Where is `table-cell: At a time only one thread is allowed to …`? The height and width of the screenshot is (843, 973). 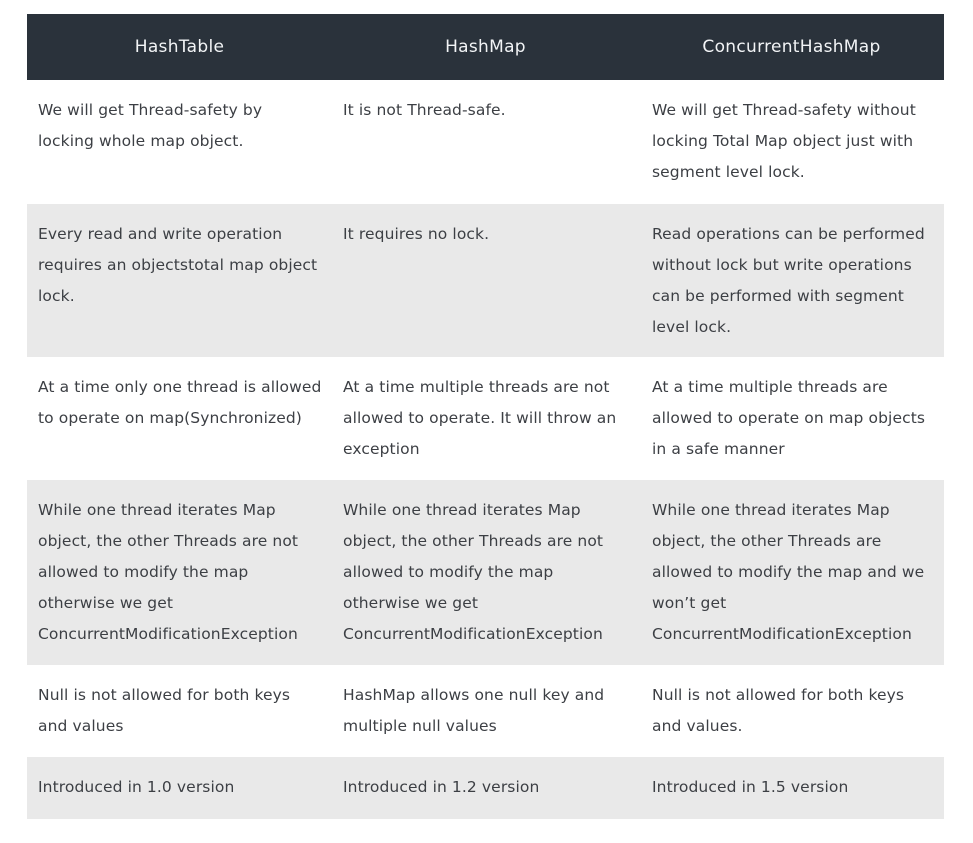
table-cell: At a time only one thread is allowed to … is located at coordinates (180, 402).